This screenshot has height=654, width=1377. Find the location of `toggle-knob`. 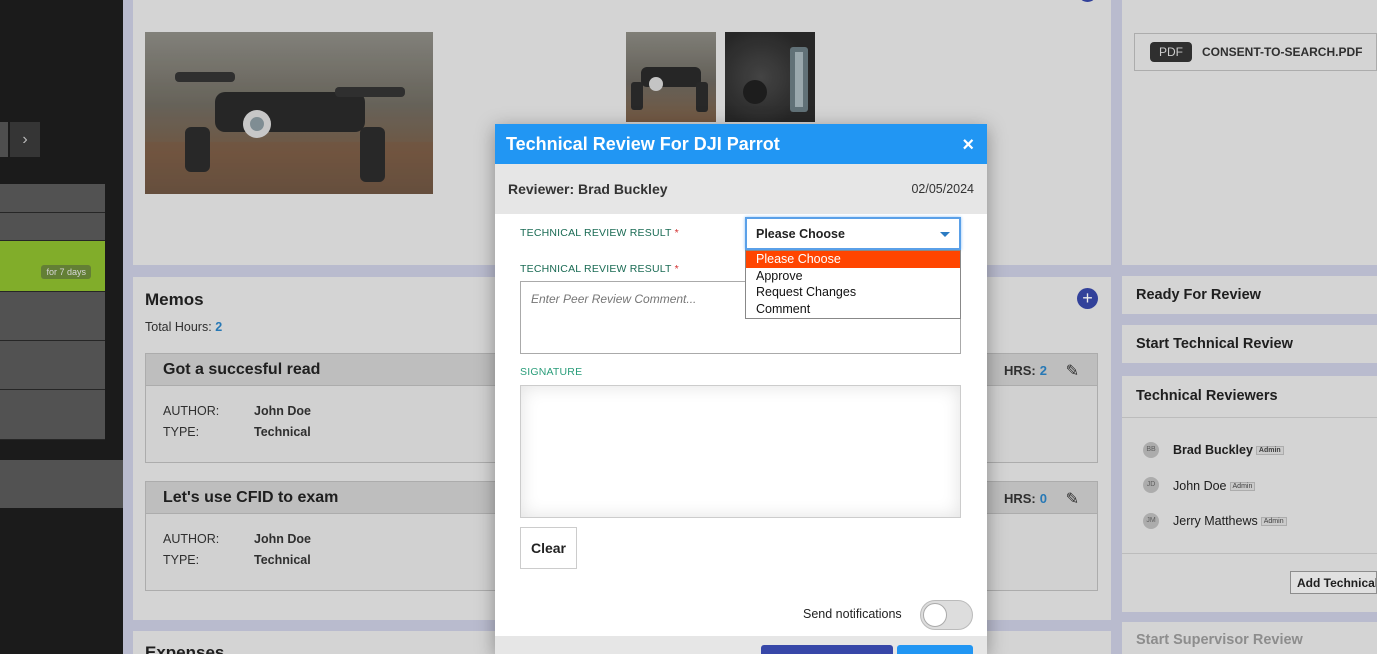

toggle-knob is located at coordinates (935, 615).